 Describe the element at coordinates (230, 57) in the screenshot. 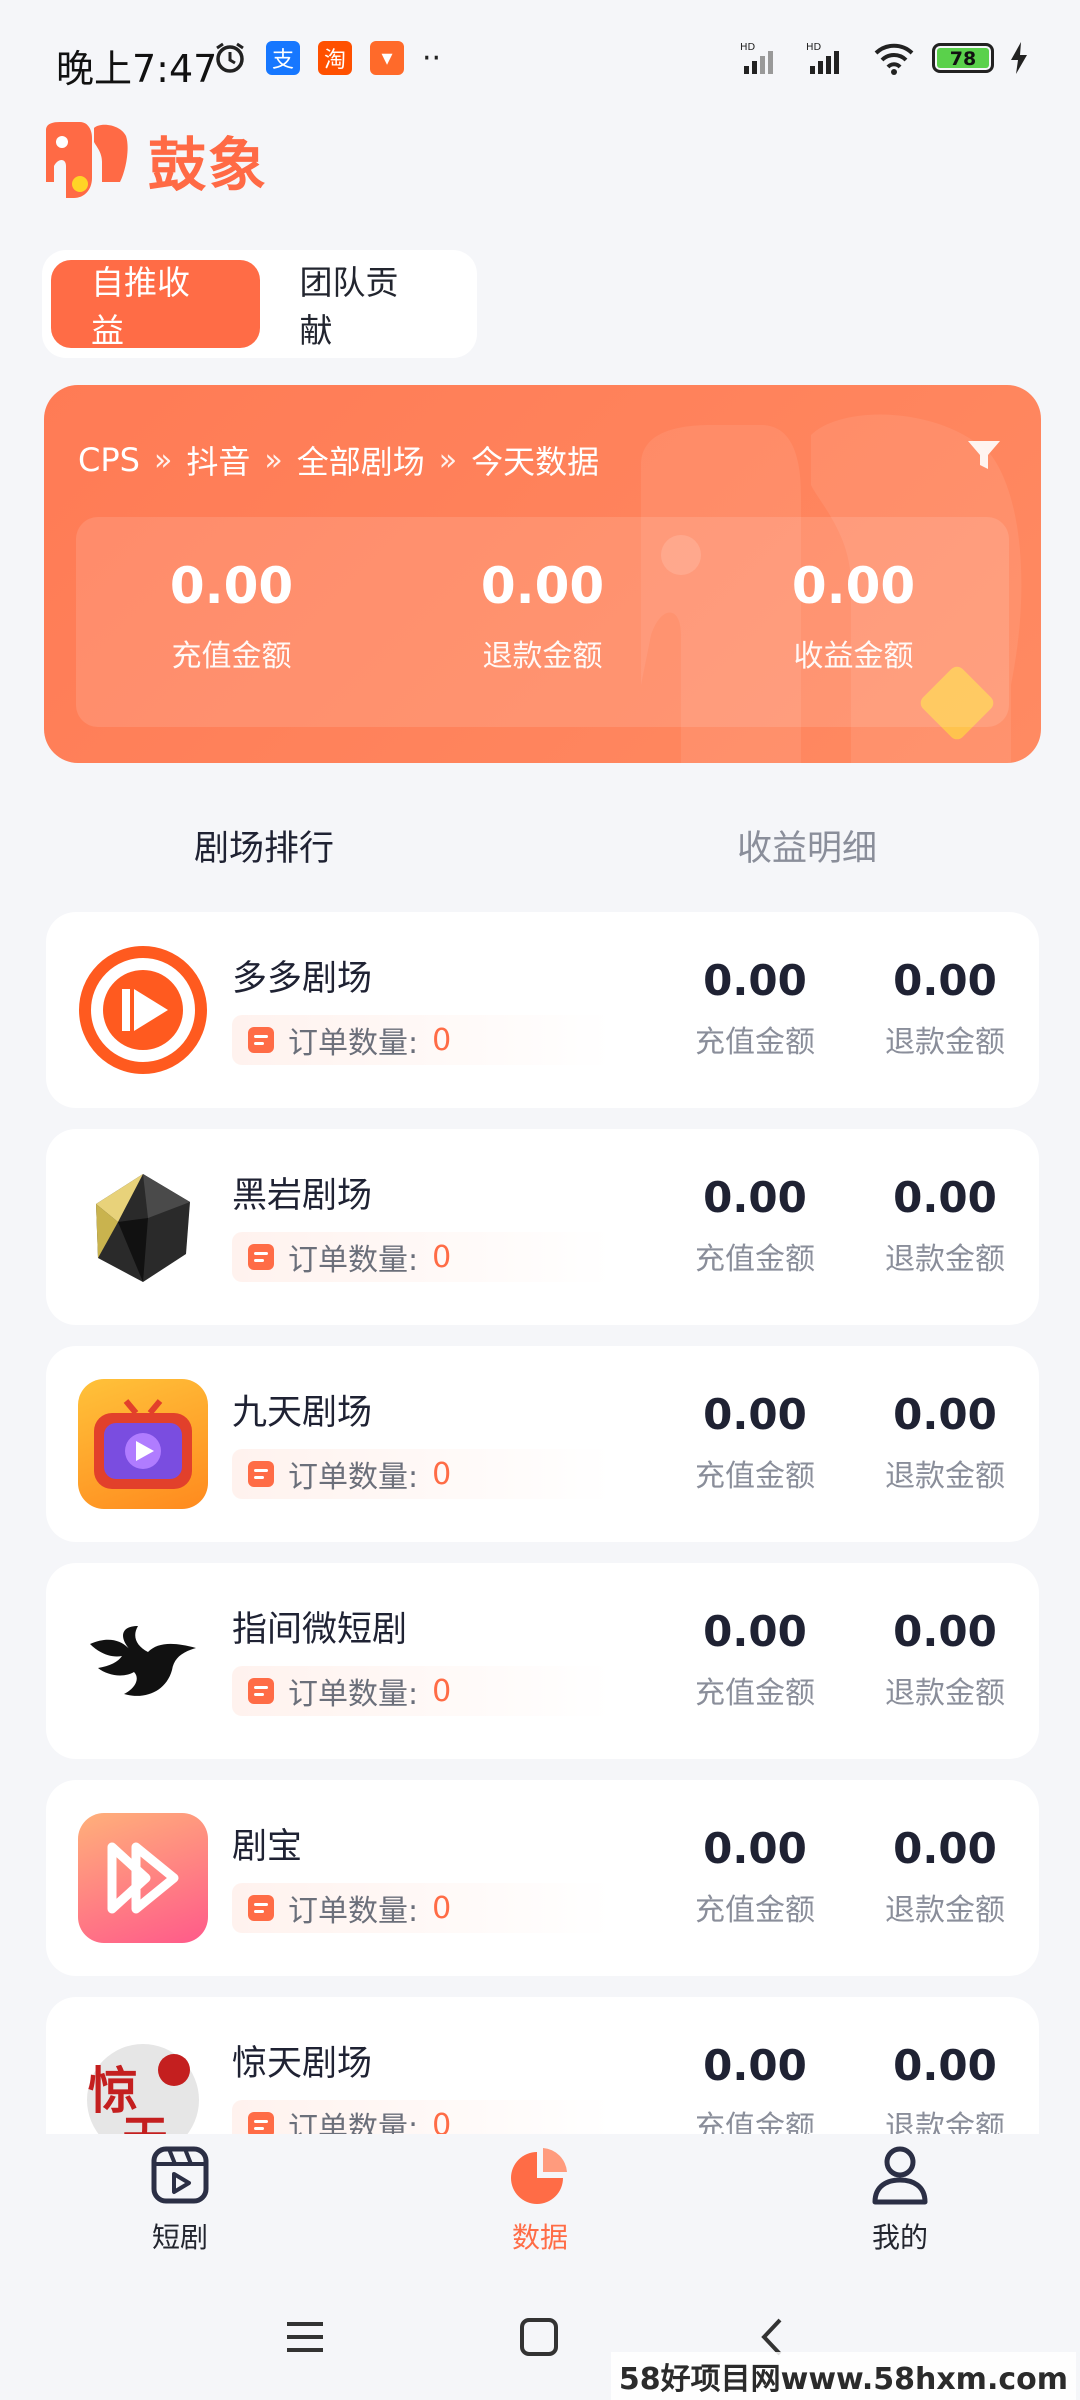

I see `alarm-icon` at that location.